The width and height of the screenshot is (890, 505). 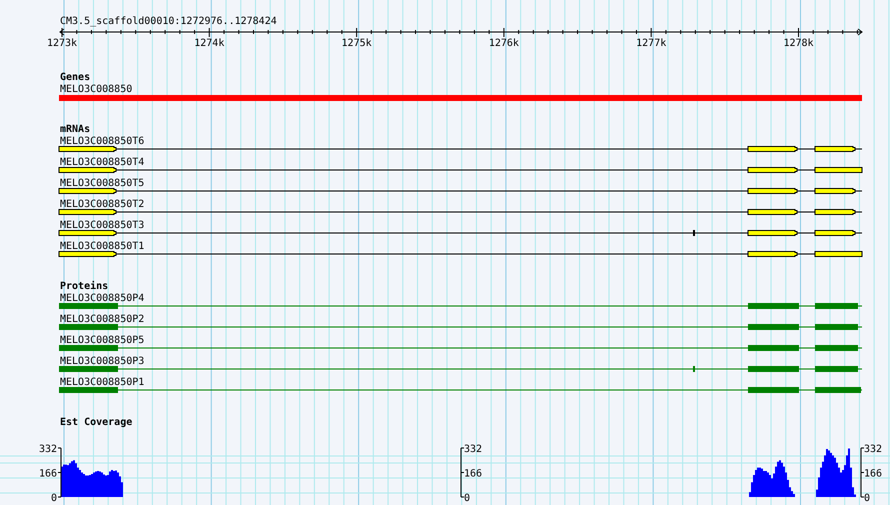 What do you see at coordinates (102, 382) in the screenshot?
I see `protein-name: MELO3C008850P1` at bounding box center [102, 382].